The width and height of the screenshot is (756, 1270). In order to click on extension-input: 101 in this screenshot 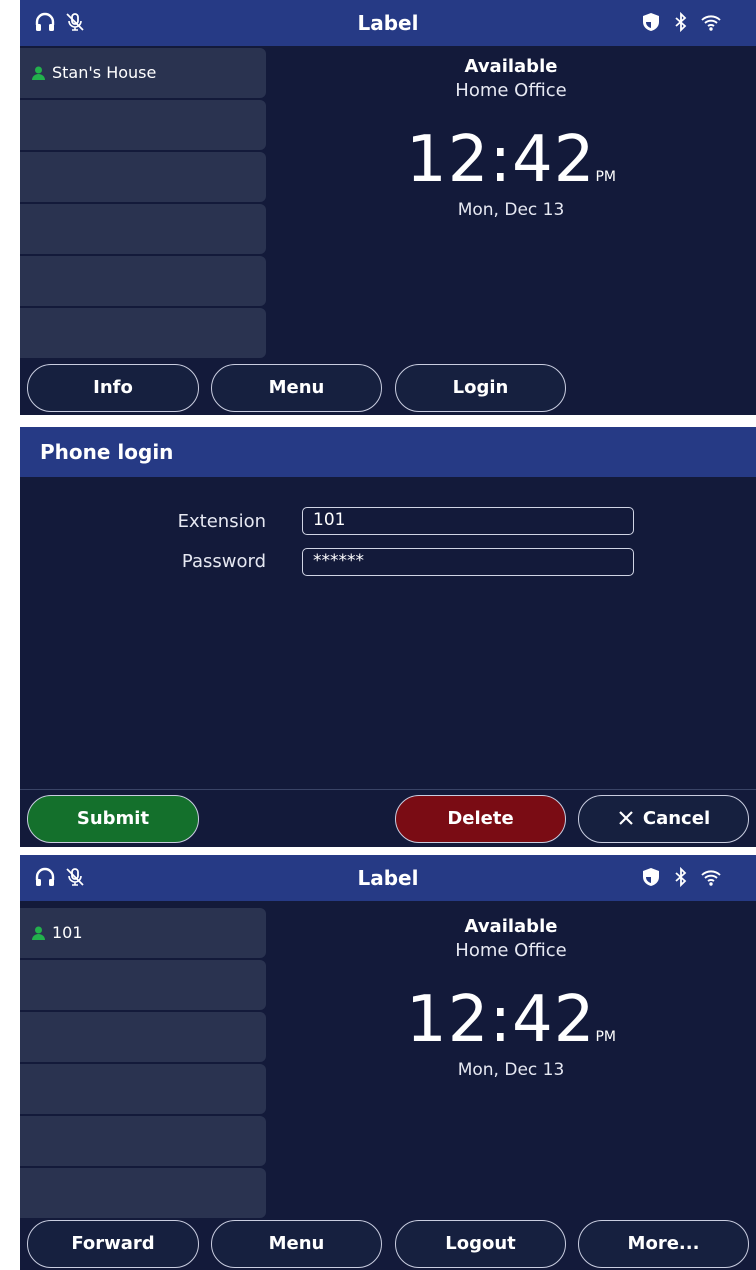, I will do `click(468, 521)`.